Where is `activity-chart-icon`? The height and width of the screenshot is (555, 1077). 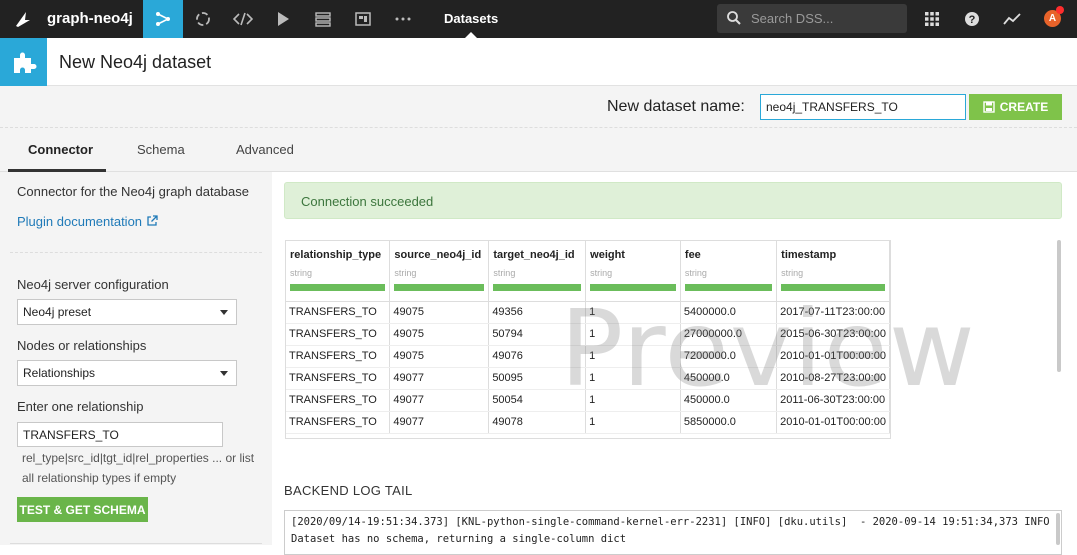 activity-chart-icon is located at coordinates (1012, 19).